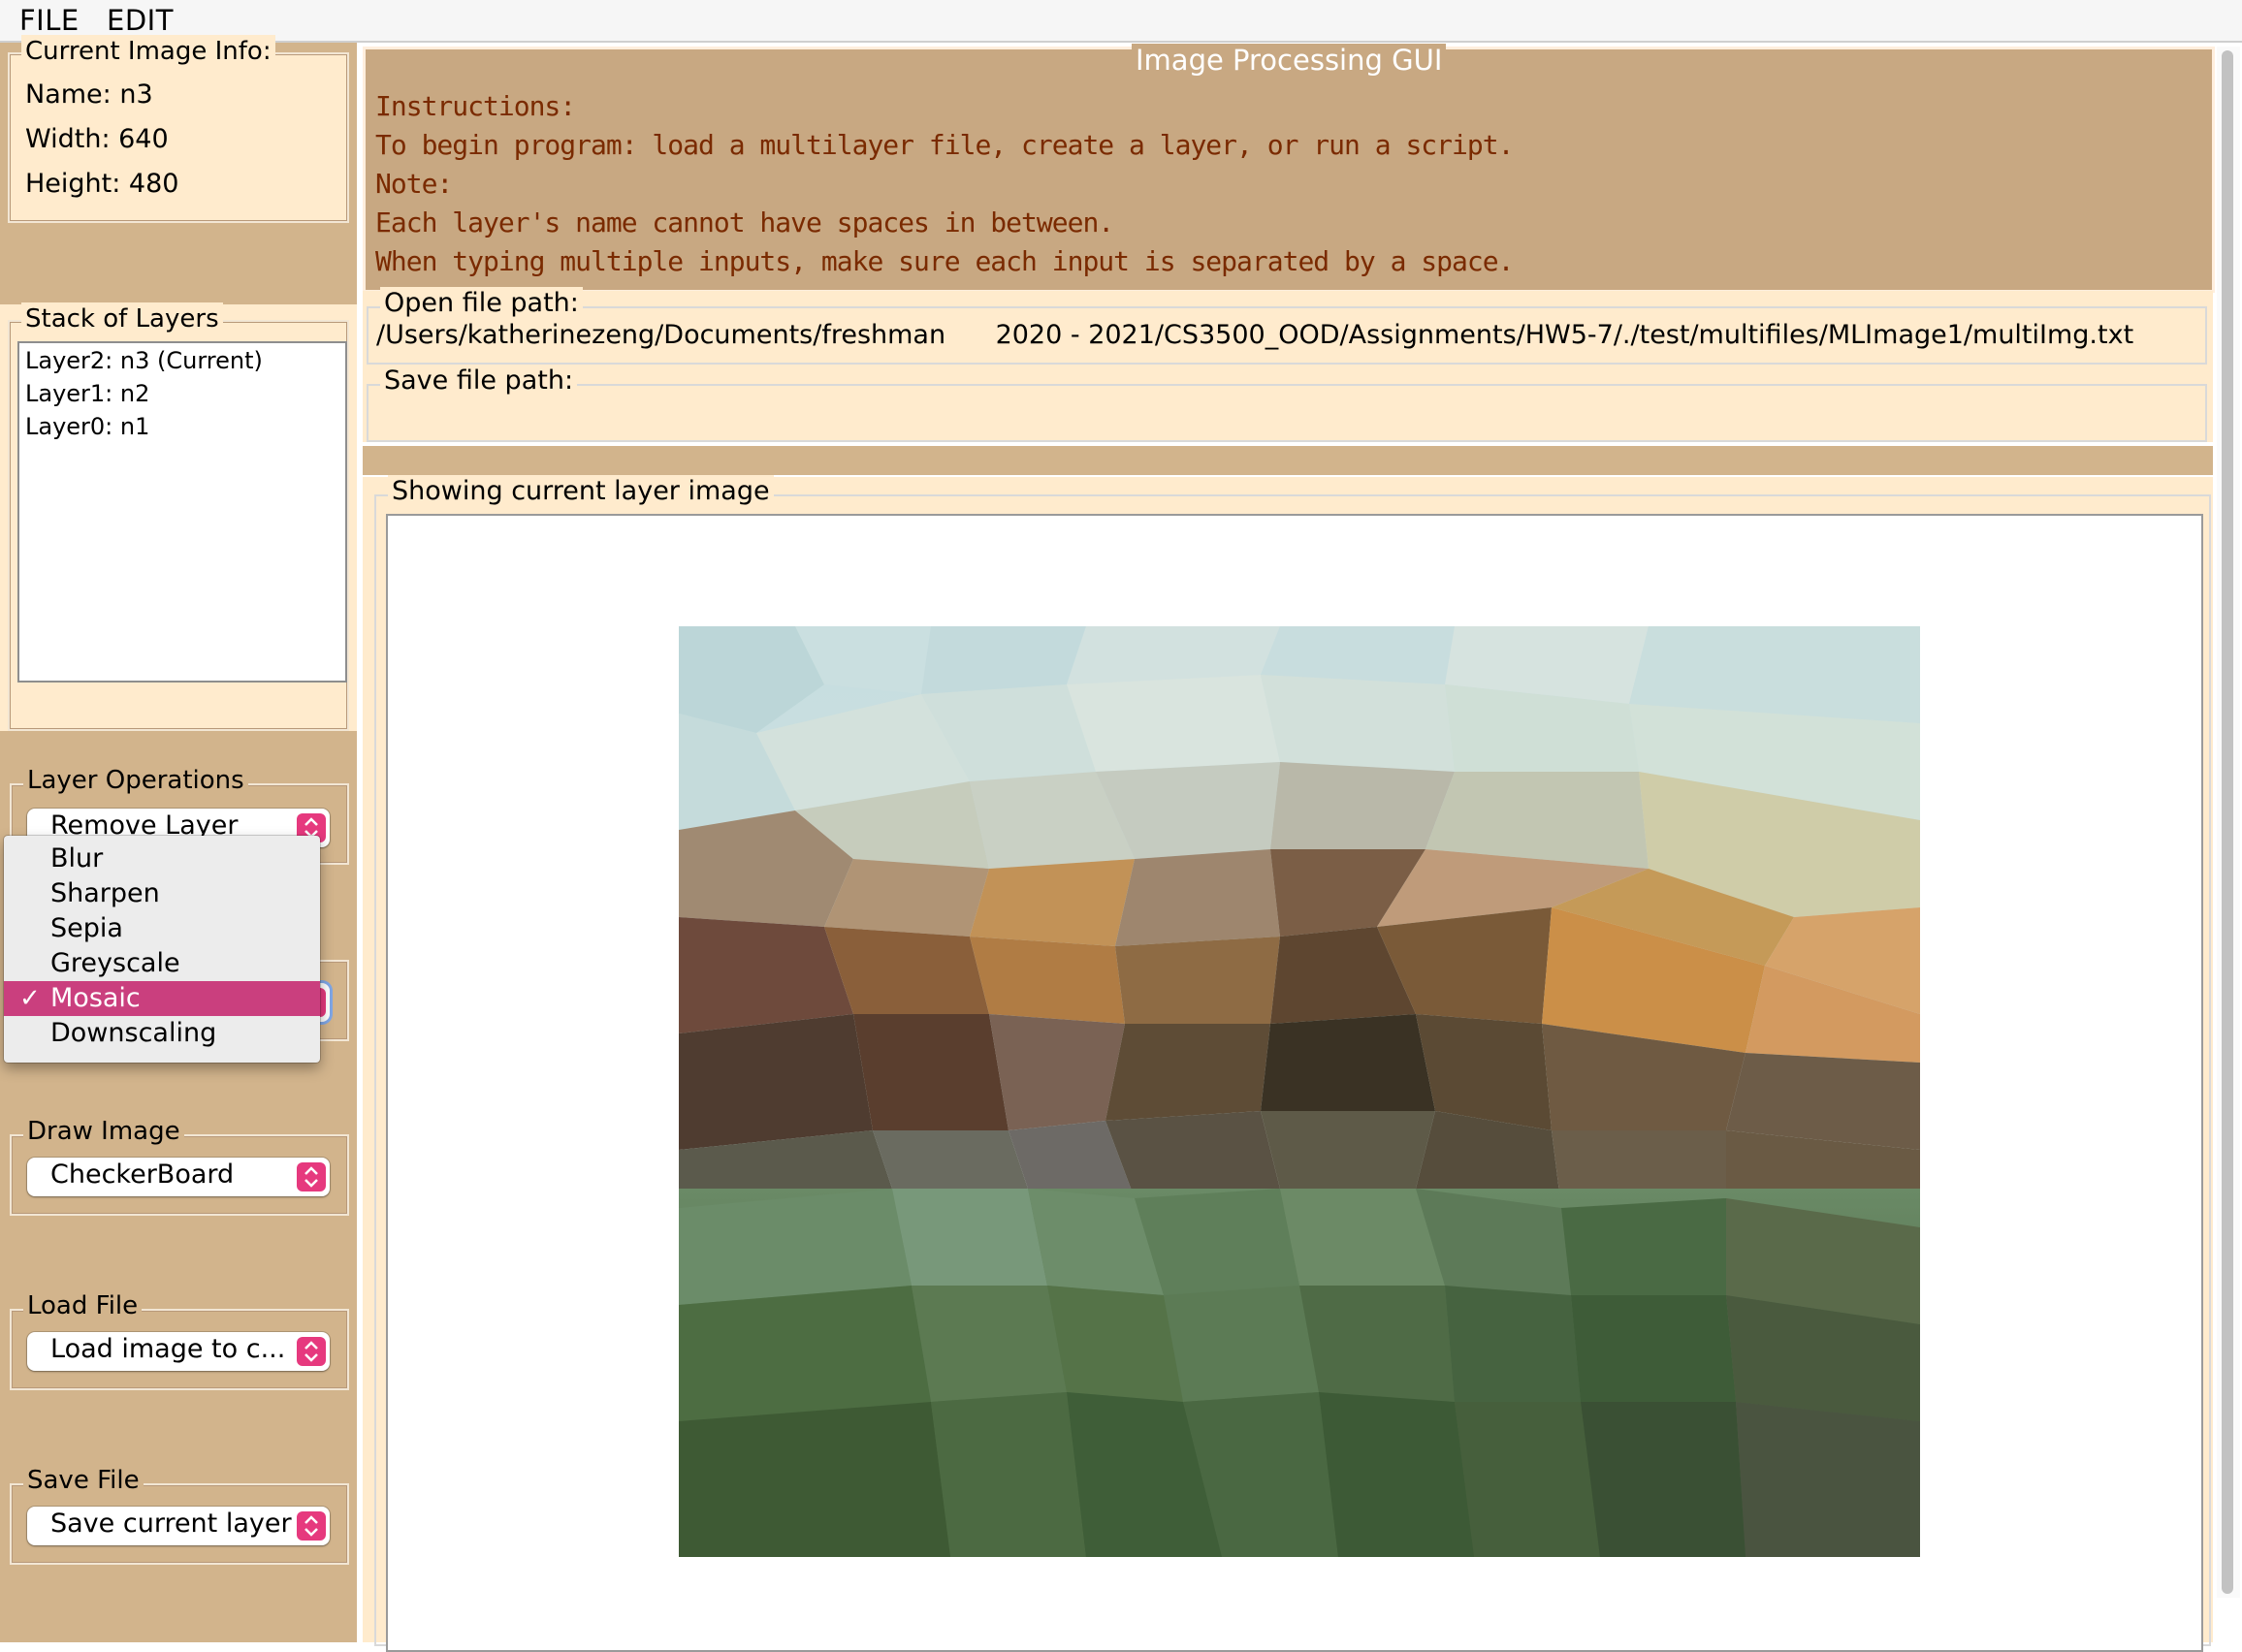 Image resolution: width=2242 pixels, height=1652 pixels. I want to click on dropdown-option-blur: Blur, so click(162, 859).